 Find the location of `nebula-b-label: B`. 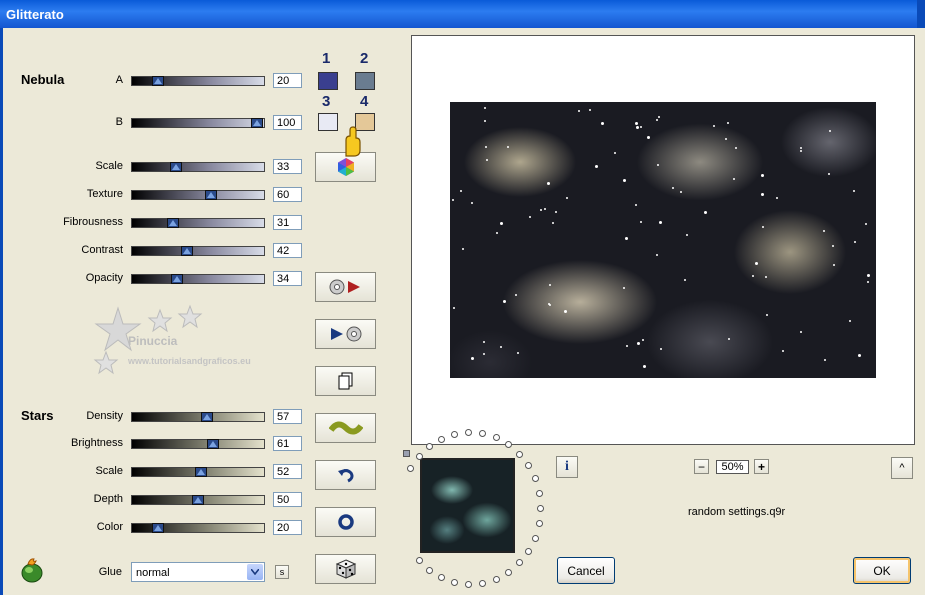

nebula-b-label: B is located at coordinates (119, 122).